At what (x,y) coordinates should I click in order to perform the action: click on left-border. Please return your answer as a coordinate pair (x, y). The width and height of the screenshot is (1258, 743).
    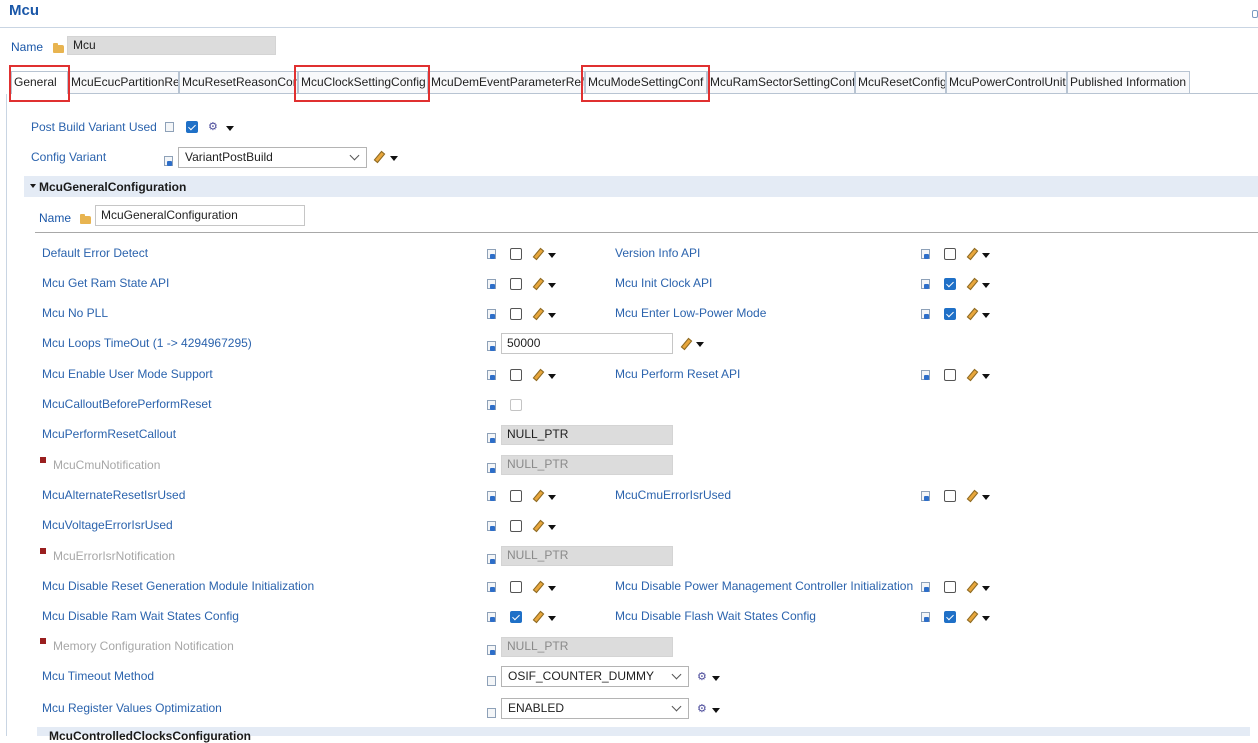
    Looking at the image, I should click on (6, 415).